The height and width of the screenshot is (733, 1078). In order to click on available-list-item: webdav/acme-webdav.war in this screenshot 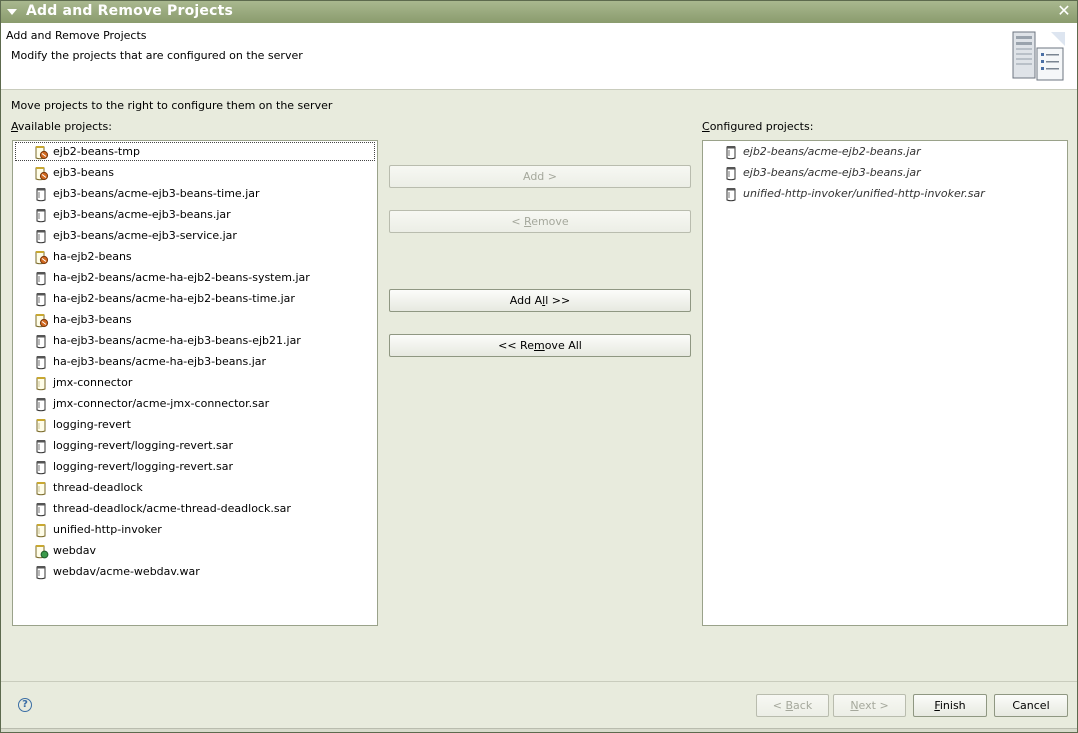, I will do `click(195, 571)`.